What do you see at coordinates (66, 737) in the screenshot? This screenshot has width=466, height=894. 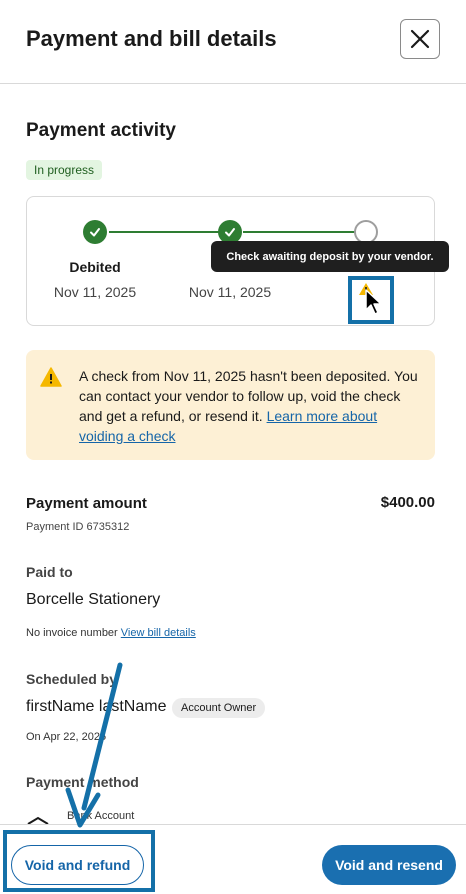 I see `scheduled-date: On Apr 22, 2025` at bounding box center [66, 737].